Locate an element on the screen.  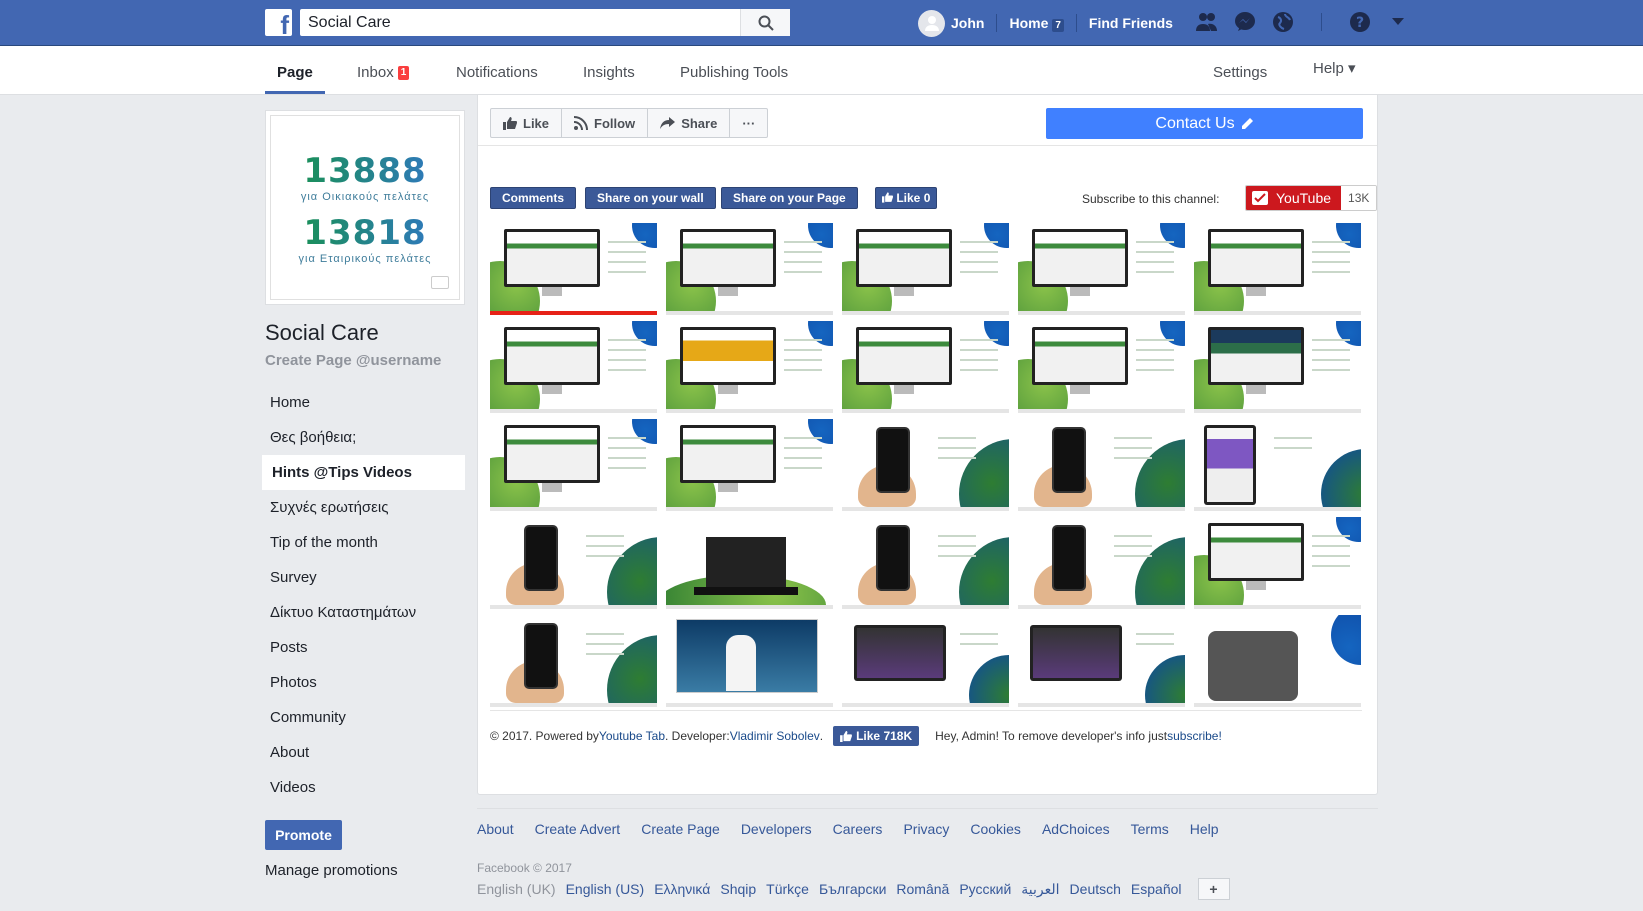
camera-icon is located at coordinates (440, 282).